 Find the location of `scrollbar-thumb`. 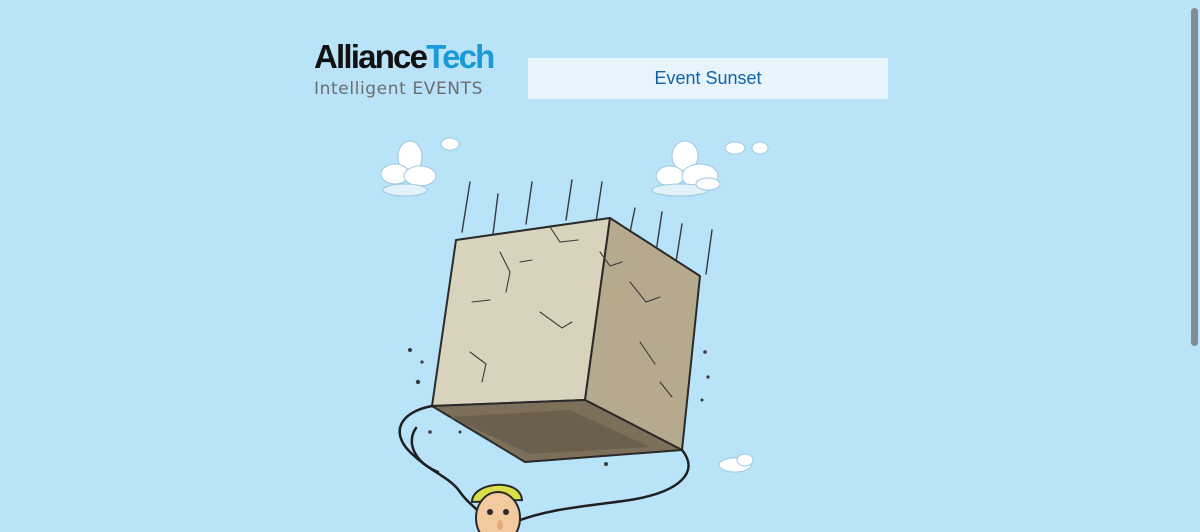

scrollbar-thumb is located at coordinates (1194, 177).